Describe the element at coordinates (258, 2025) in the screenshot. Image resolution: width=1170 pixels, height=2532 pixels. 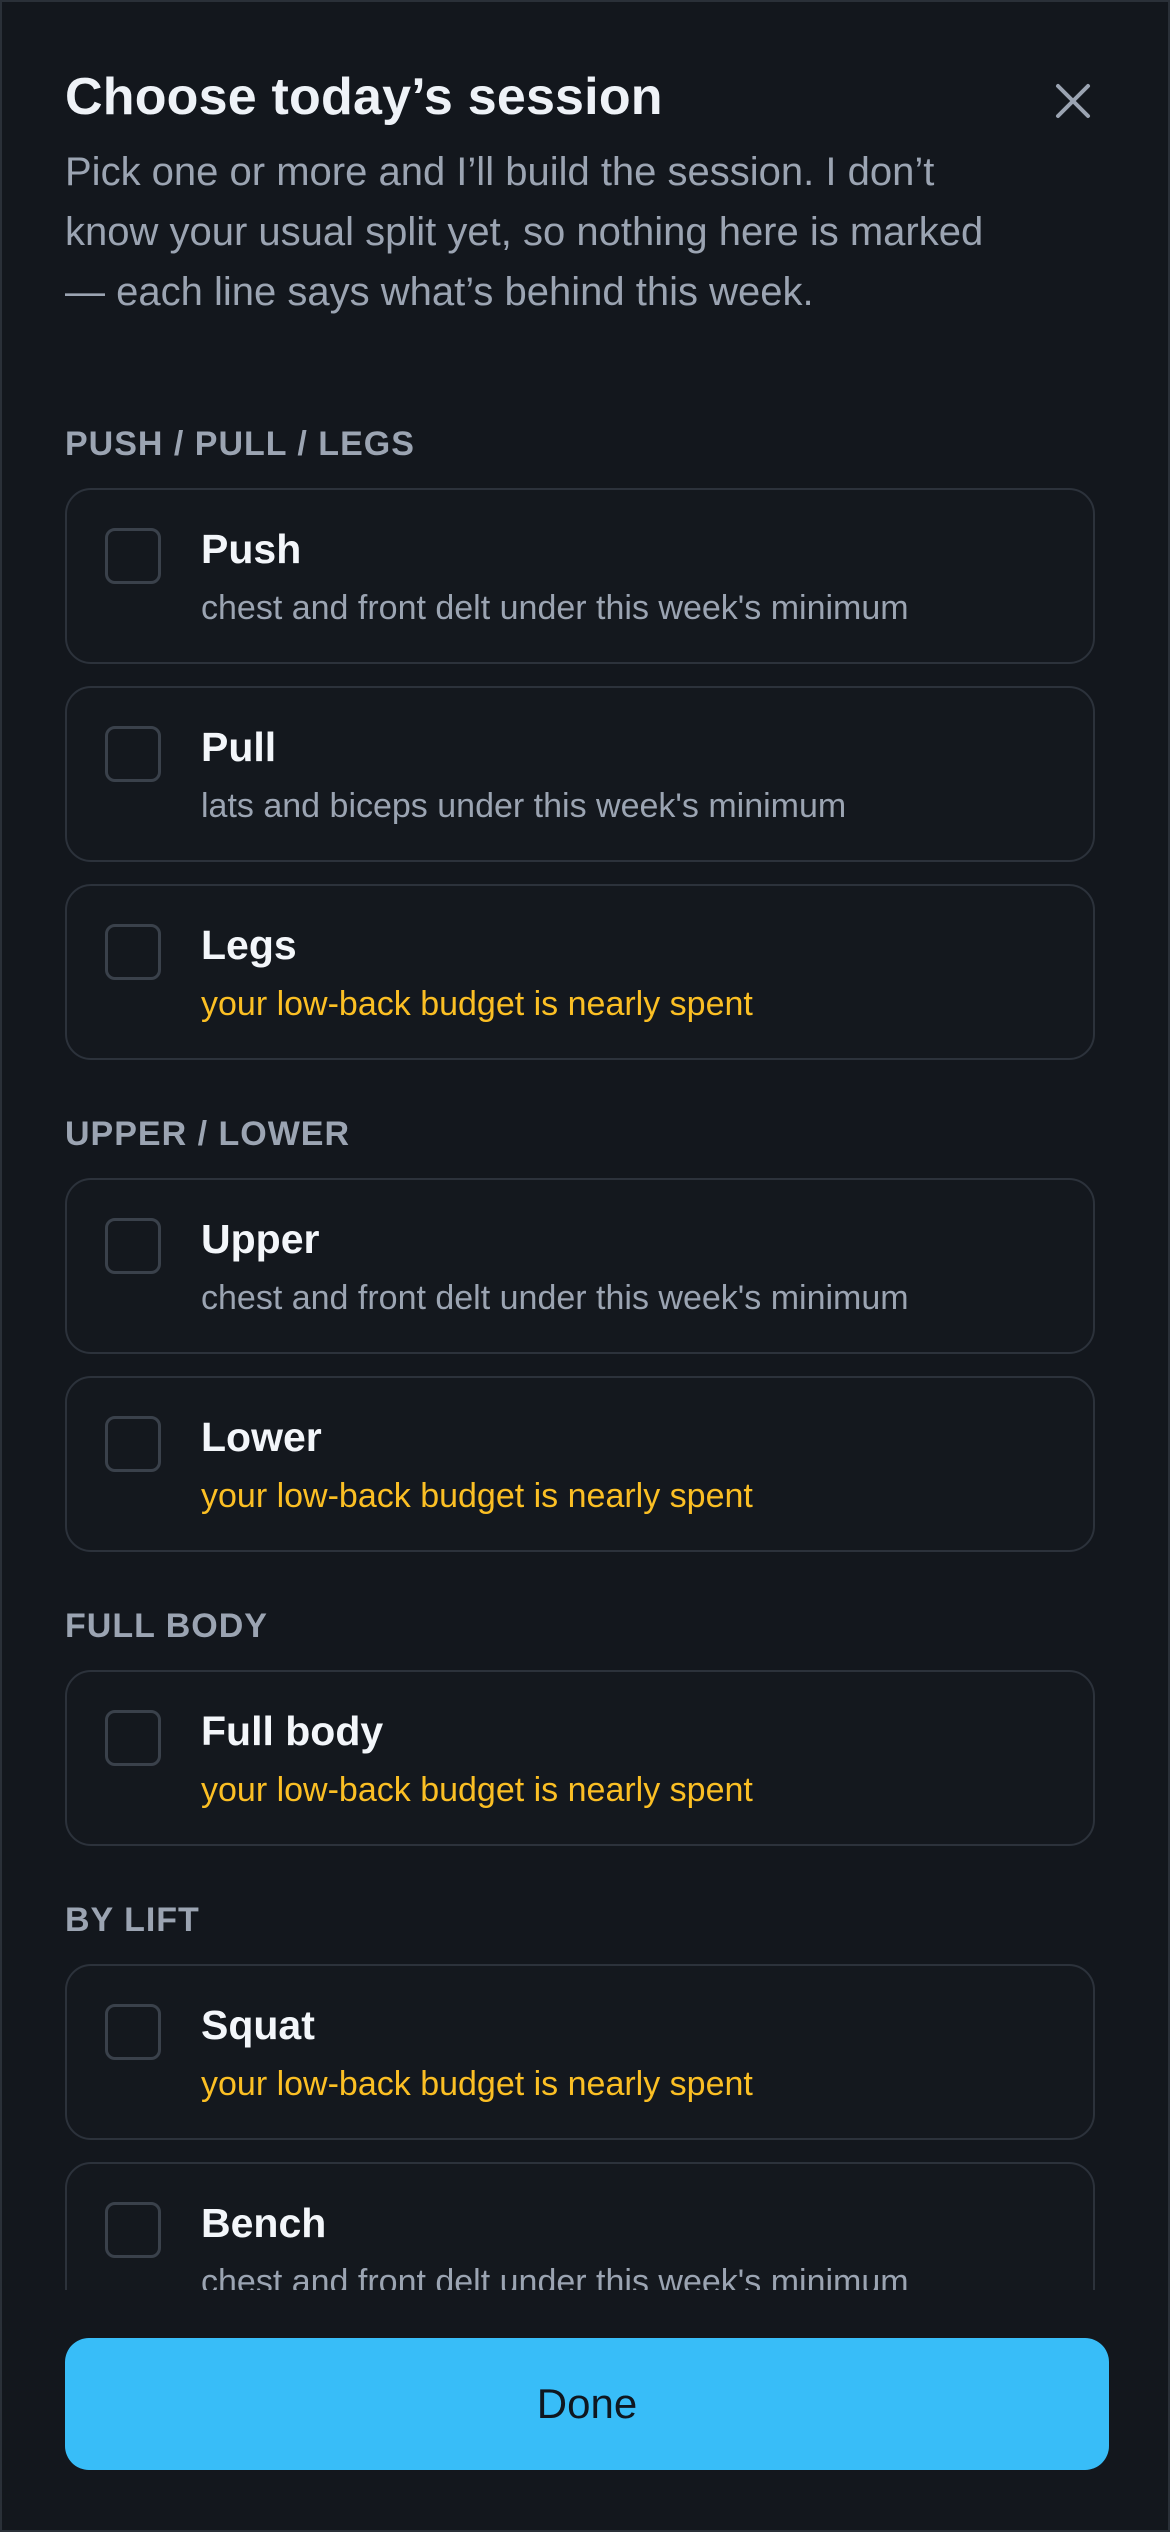
I see `option-name: Squat` at that location.